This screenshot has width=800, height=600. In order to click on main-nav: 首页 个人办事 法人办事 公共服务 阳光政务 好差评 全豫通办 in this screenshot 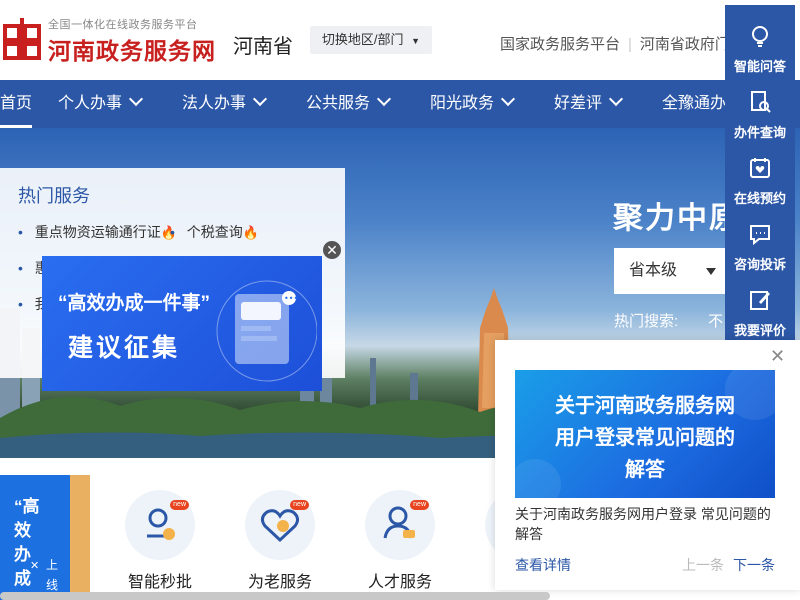, I will do `click(400, 104)`.